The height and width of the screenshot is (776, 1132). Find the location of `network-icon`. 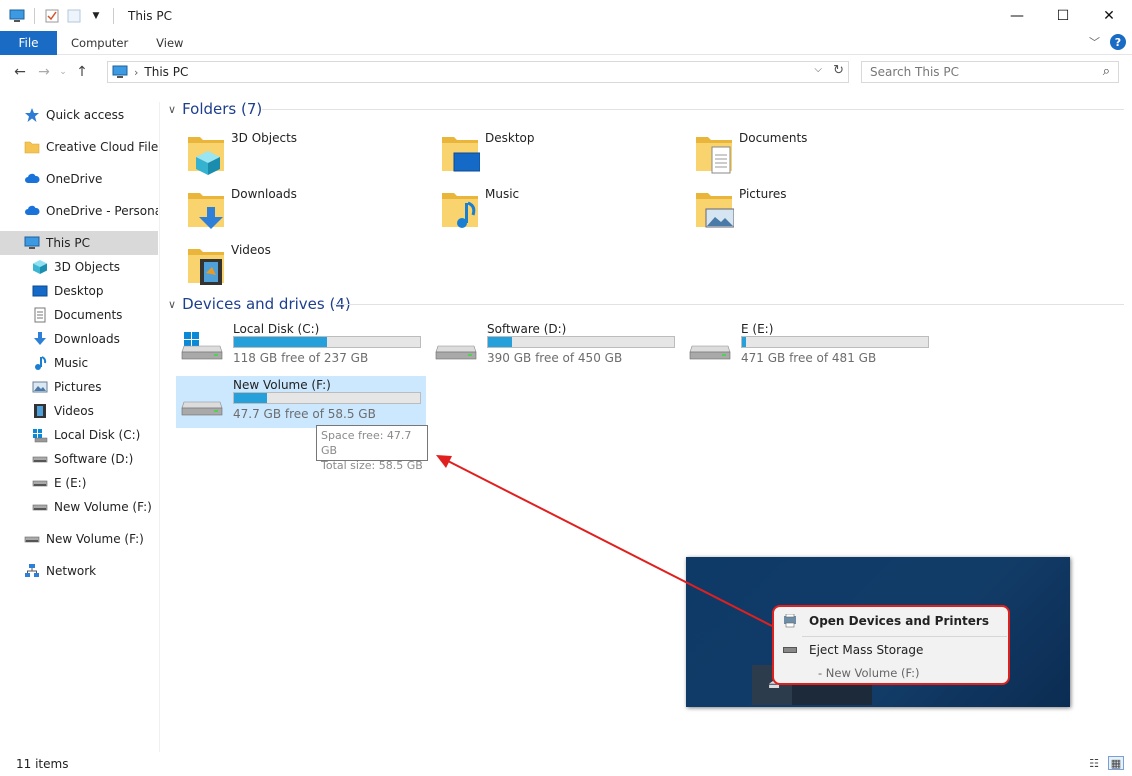

network-icon is located at coordinates (32, 571).